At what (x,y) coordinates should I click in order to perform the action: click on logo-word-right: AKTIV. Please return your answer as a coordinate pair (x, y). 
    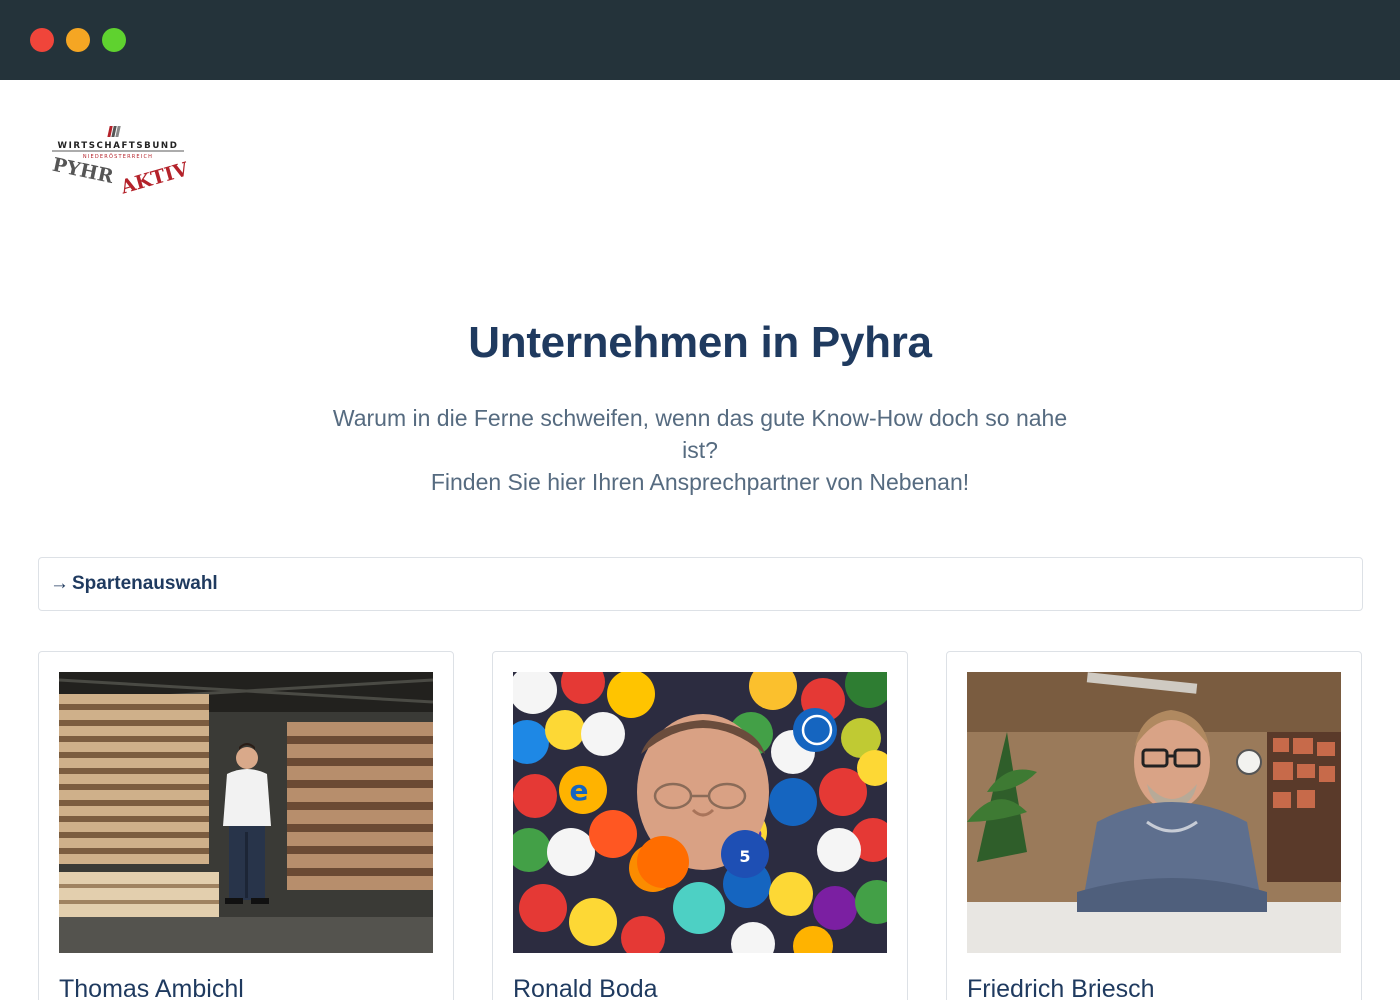
    Looking at the image, I should click on (152, 176).